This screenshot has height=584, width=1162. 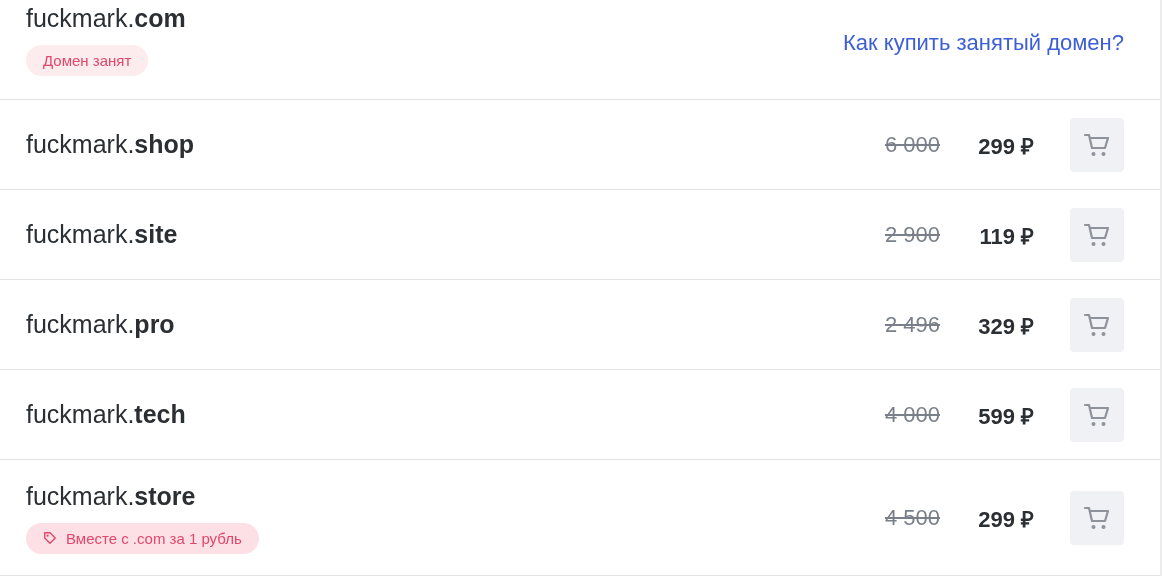 I want to click on old-price: 2 900, so click(x=912, y=234).